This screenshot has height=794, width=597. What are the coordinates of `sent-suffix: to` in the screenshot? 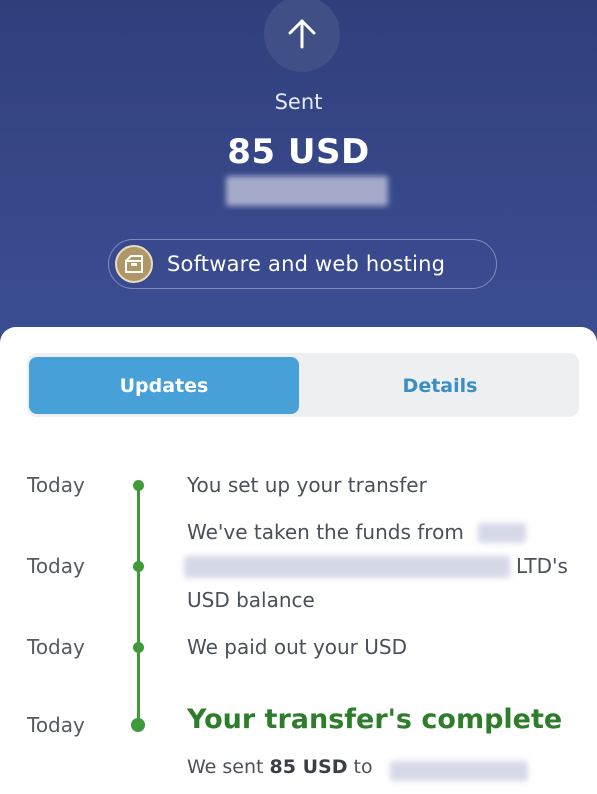 It's located at (363, 767).